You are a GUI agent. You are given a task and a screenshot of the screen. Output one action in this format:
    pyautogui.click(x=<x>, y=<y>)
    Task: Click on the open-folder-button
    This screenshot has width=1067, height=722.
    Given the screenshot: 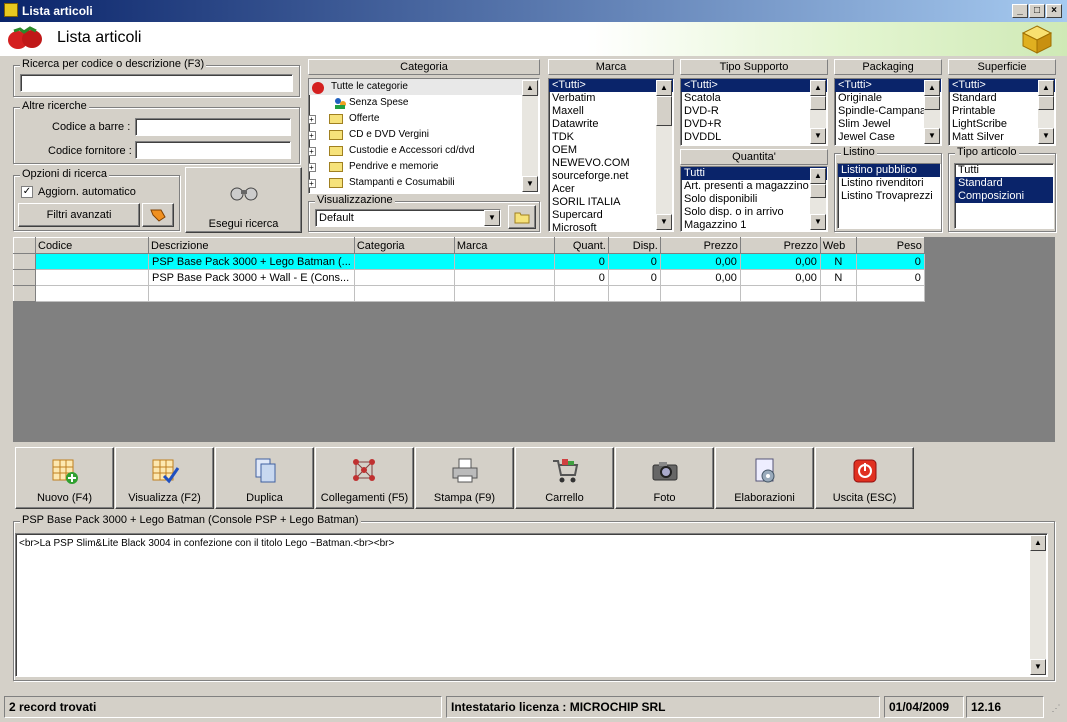 What is the action you would take?
    pyautogui.click(x=522, y=217)
    